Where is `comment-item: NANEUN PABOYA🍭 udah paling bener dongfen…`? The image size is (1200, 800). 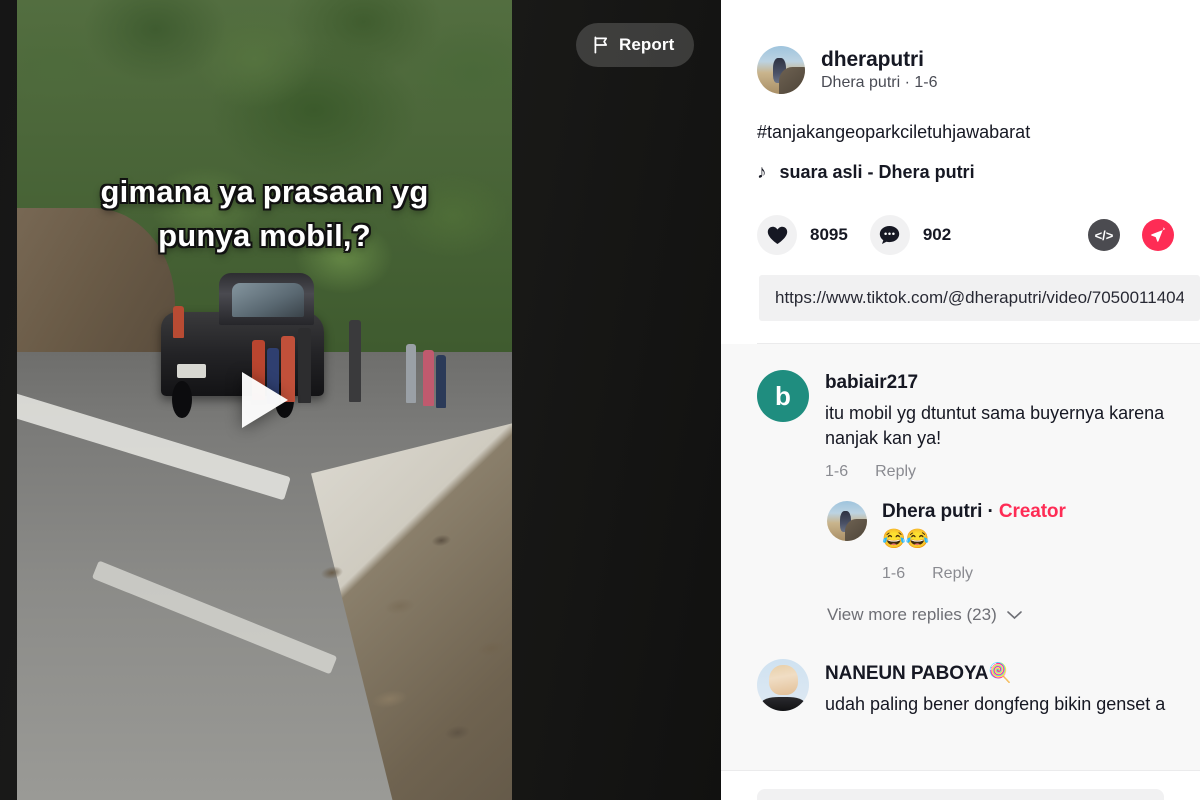 comment-item: NANEUN PABOYA🍭 udah paling bener dongfen… is located at coordinates (978, 687).